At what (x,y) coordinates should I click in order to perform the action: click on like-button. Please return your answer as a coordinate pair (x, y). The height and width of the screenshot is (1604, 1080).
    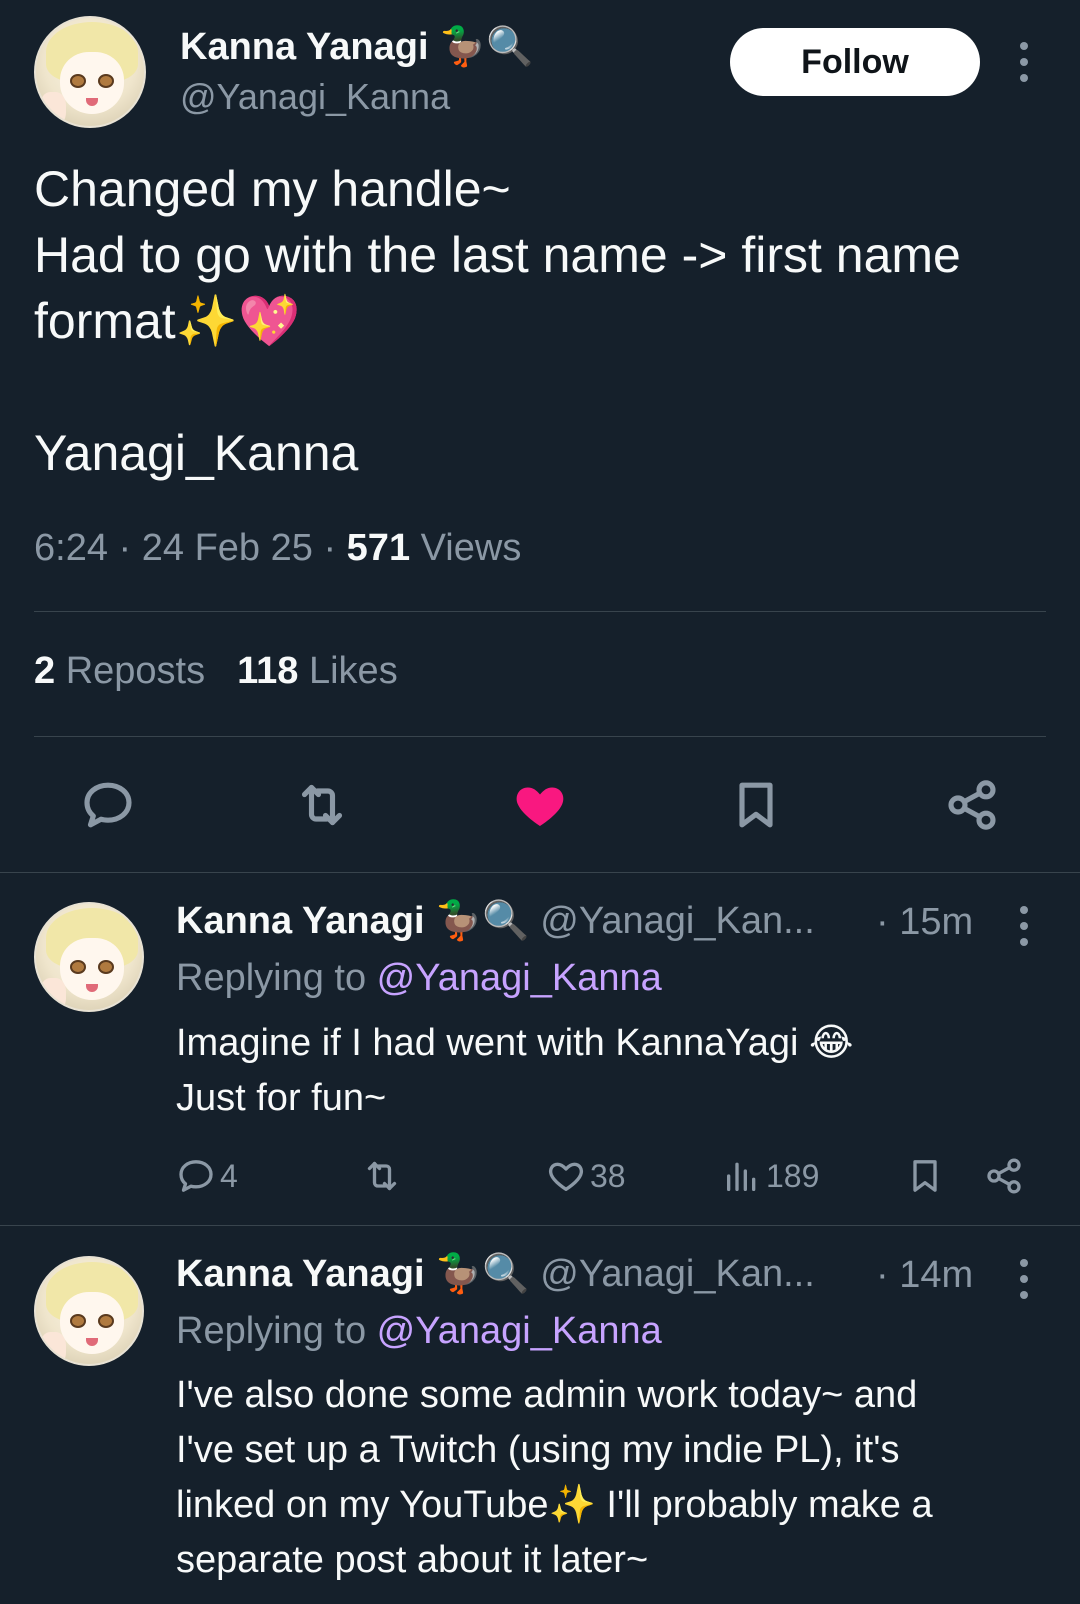
    Looking at the image, I should click on (540, 805).